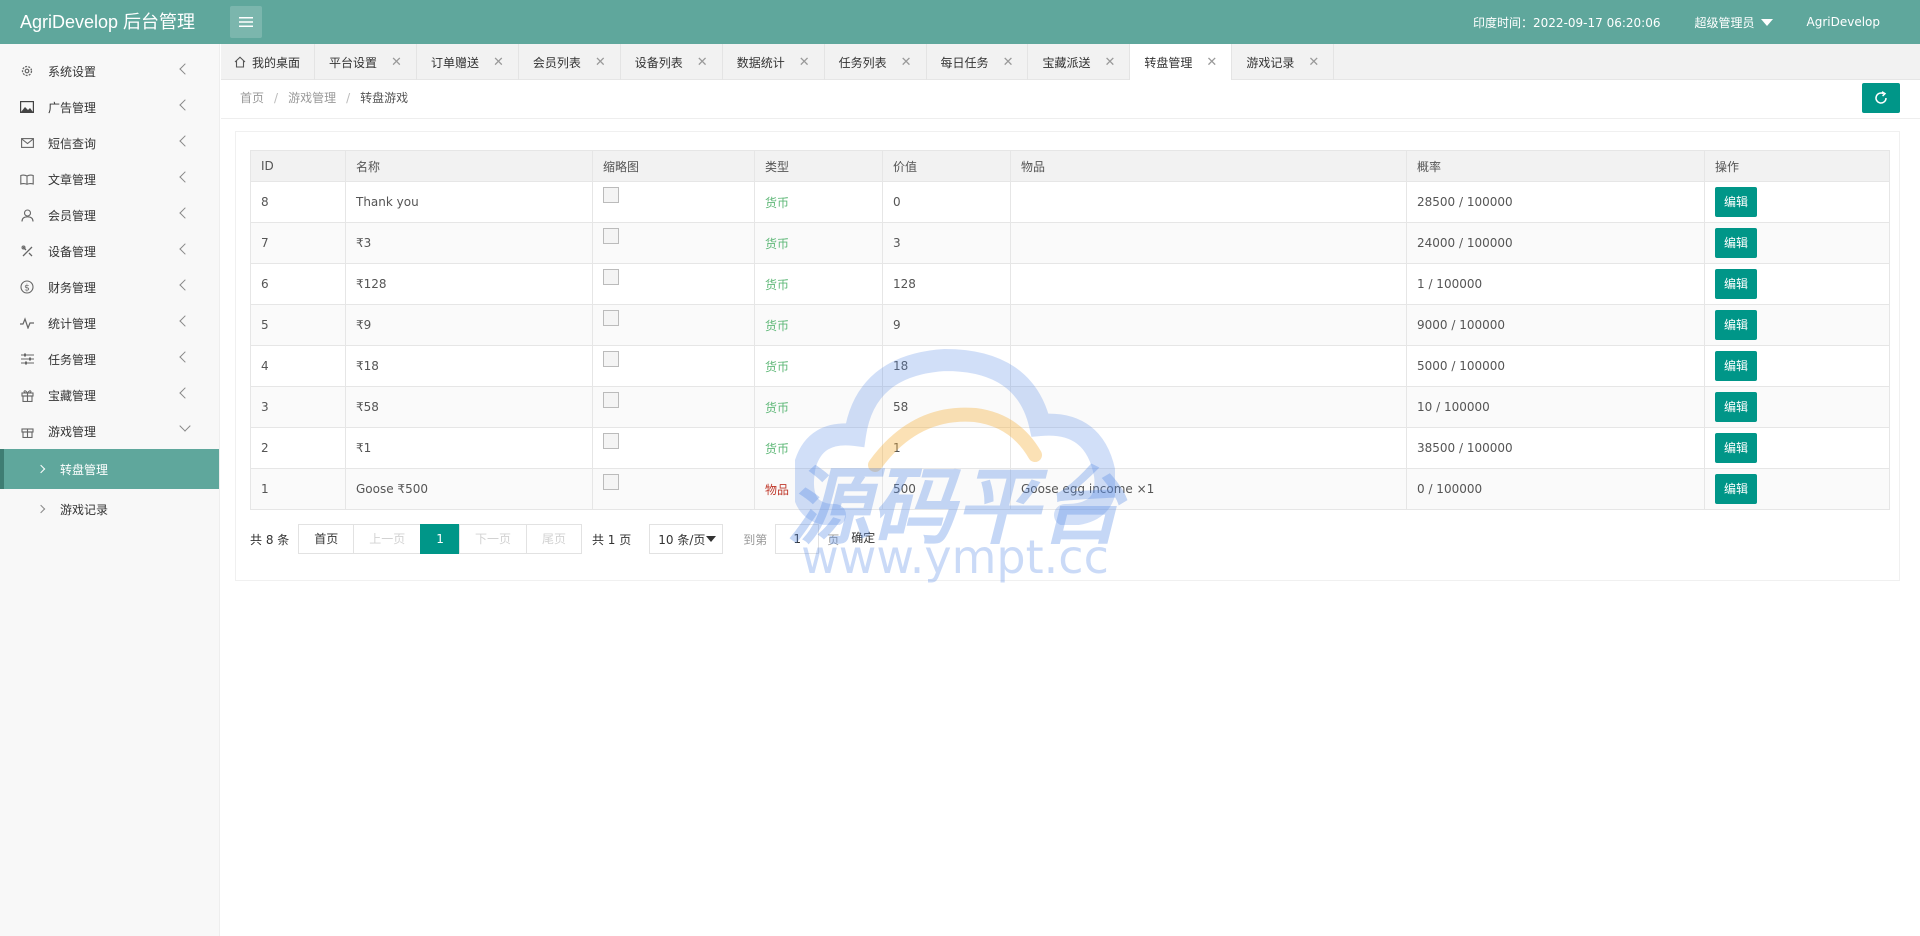 This screenshot has width=1920, height=936. What do you see at coordinates (1555, 166) in the screenshot?
I see `col-probability: 概率` at bounding box center [1555, 166].